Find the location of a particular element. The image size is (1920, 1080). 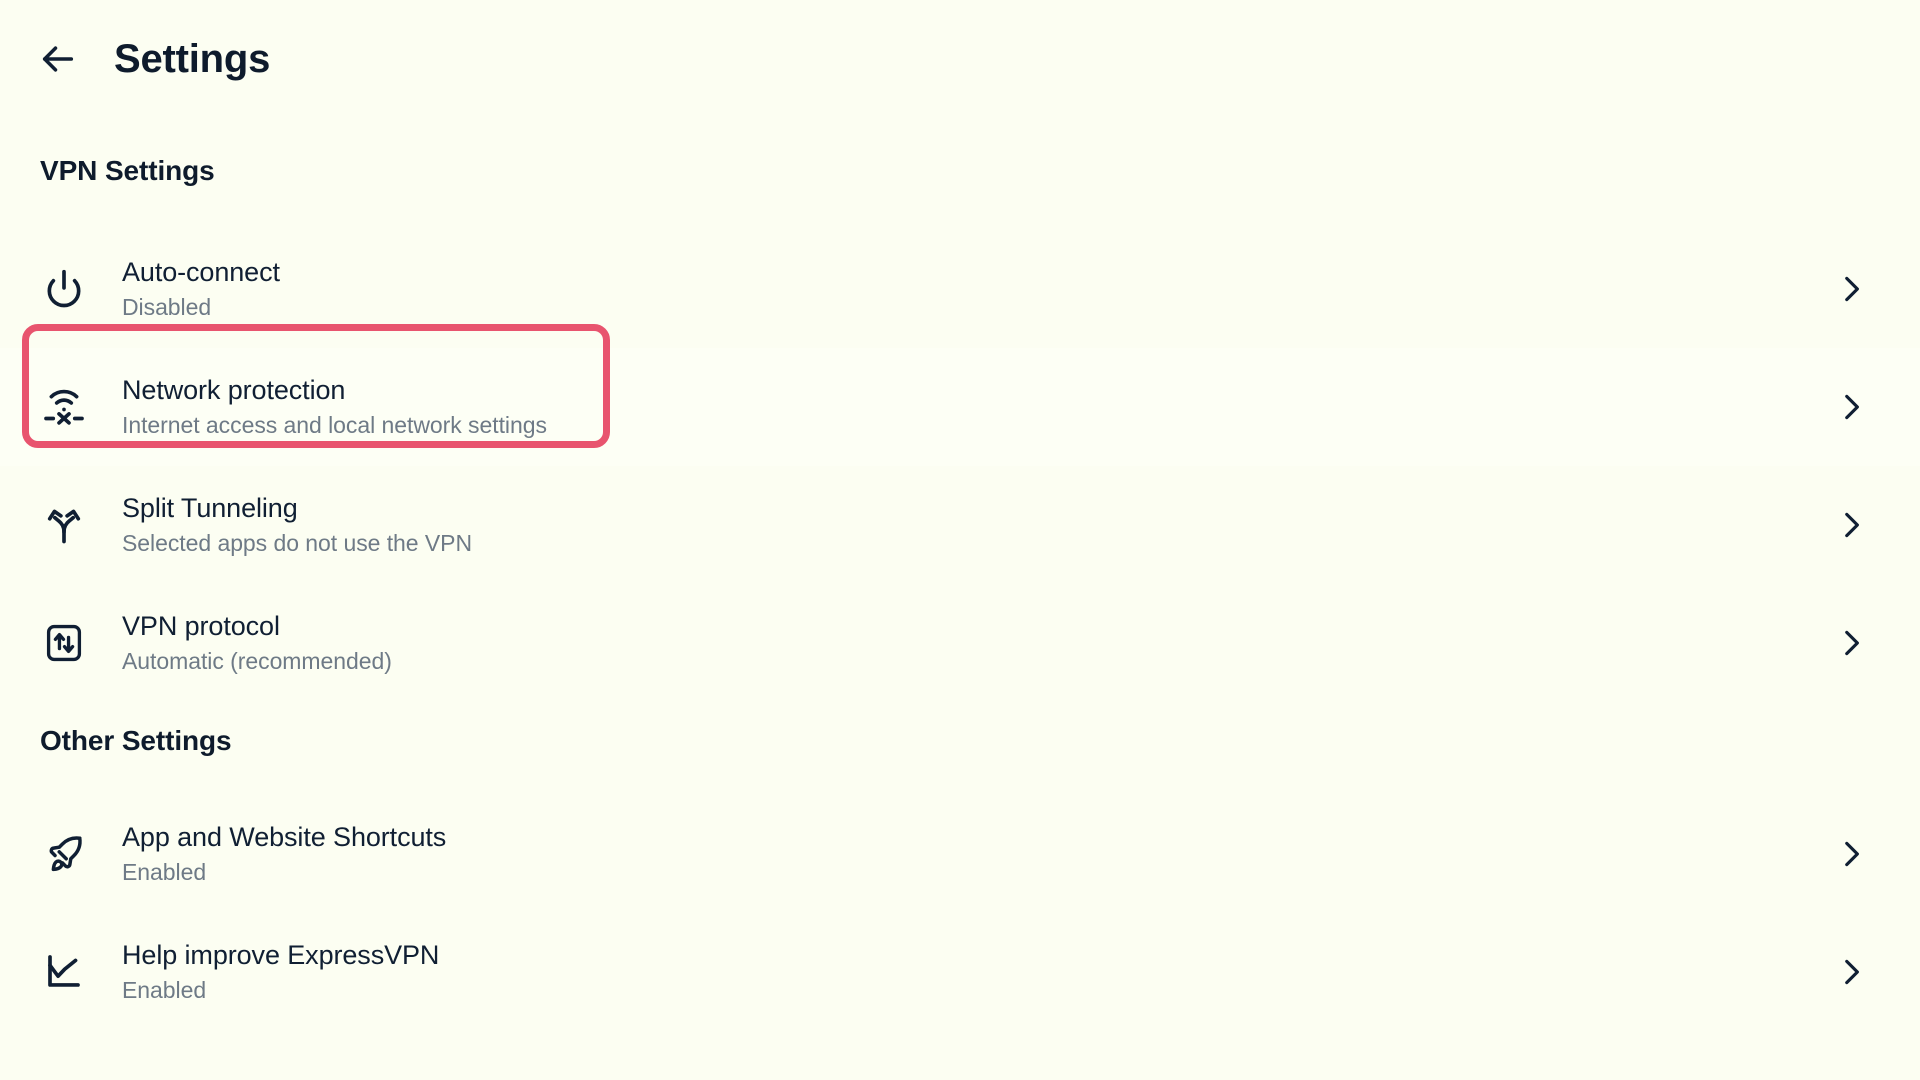

settings-row-subtitle: Disabled is located at coordinates (167, 306).